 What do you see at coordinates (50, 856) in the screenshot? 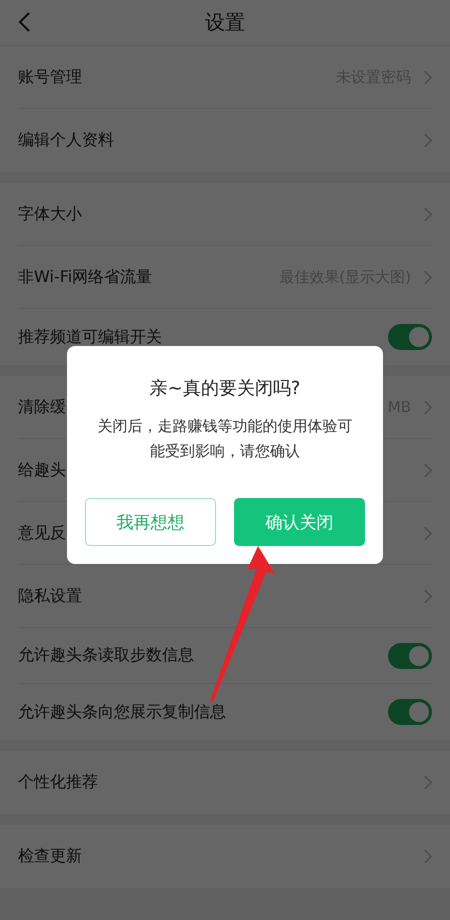
I see `row-label: 检查更新` at bounding box center [50, 856].